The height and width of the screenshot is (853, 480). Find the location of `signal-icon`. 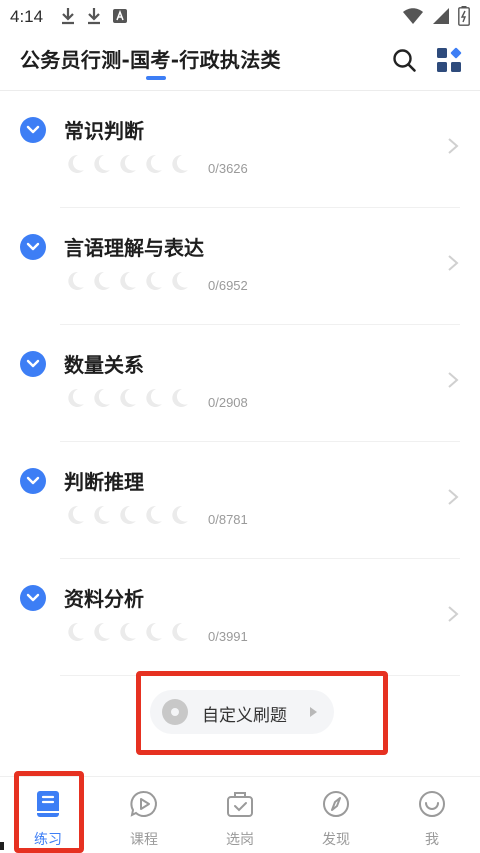

signal-icon is located at coordinates (441, 16).